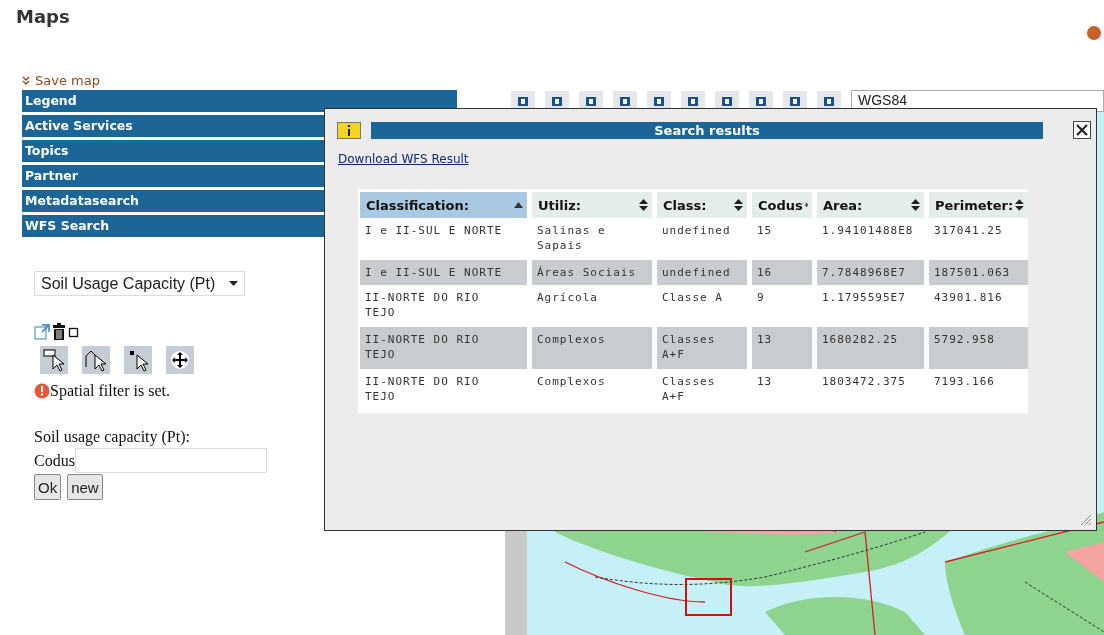 The width and height of the screenshot is (1104, 635). Describe the element at coordinates (592, 205) in the screenshot. I see `column-header: Utiliz:` at that location.